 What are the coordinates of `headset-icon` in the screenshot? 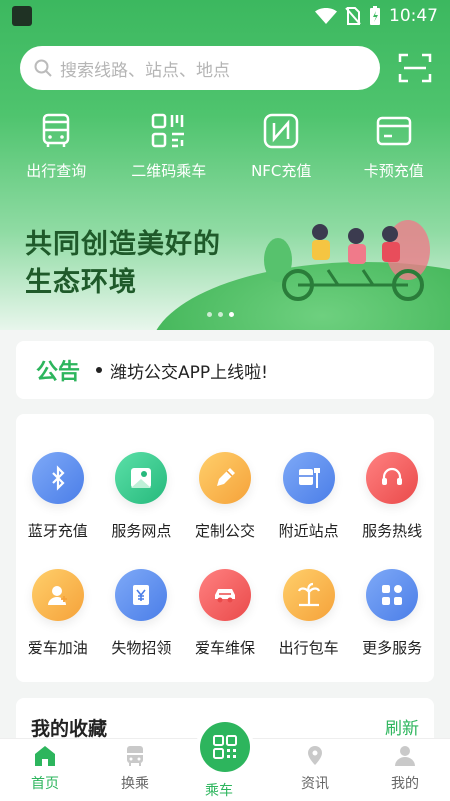 It's located at (392, 478).